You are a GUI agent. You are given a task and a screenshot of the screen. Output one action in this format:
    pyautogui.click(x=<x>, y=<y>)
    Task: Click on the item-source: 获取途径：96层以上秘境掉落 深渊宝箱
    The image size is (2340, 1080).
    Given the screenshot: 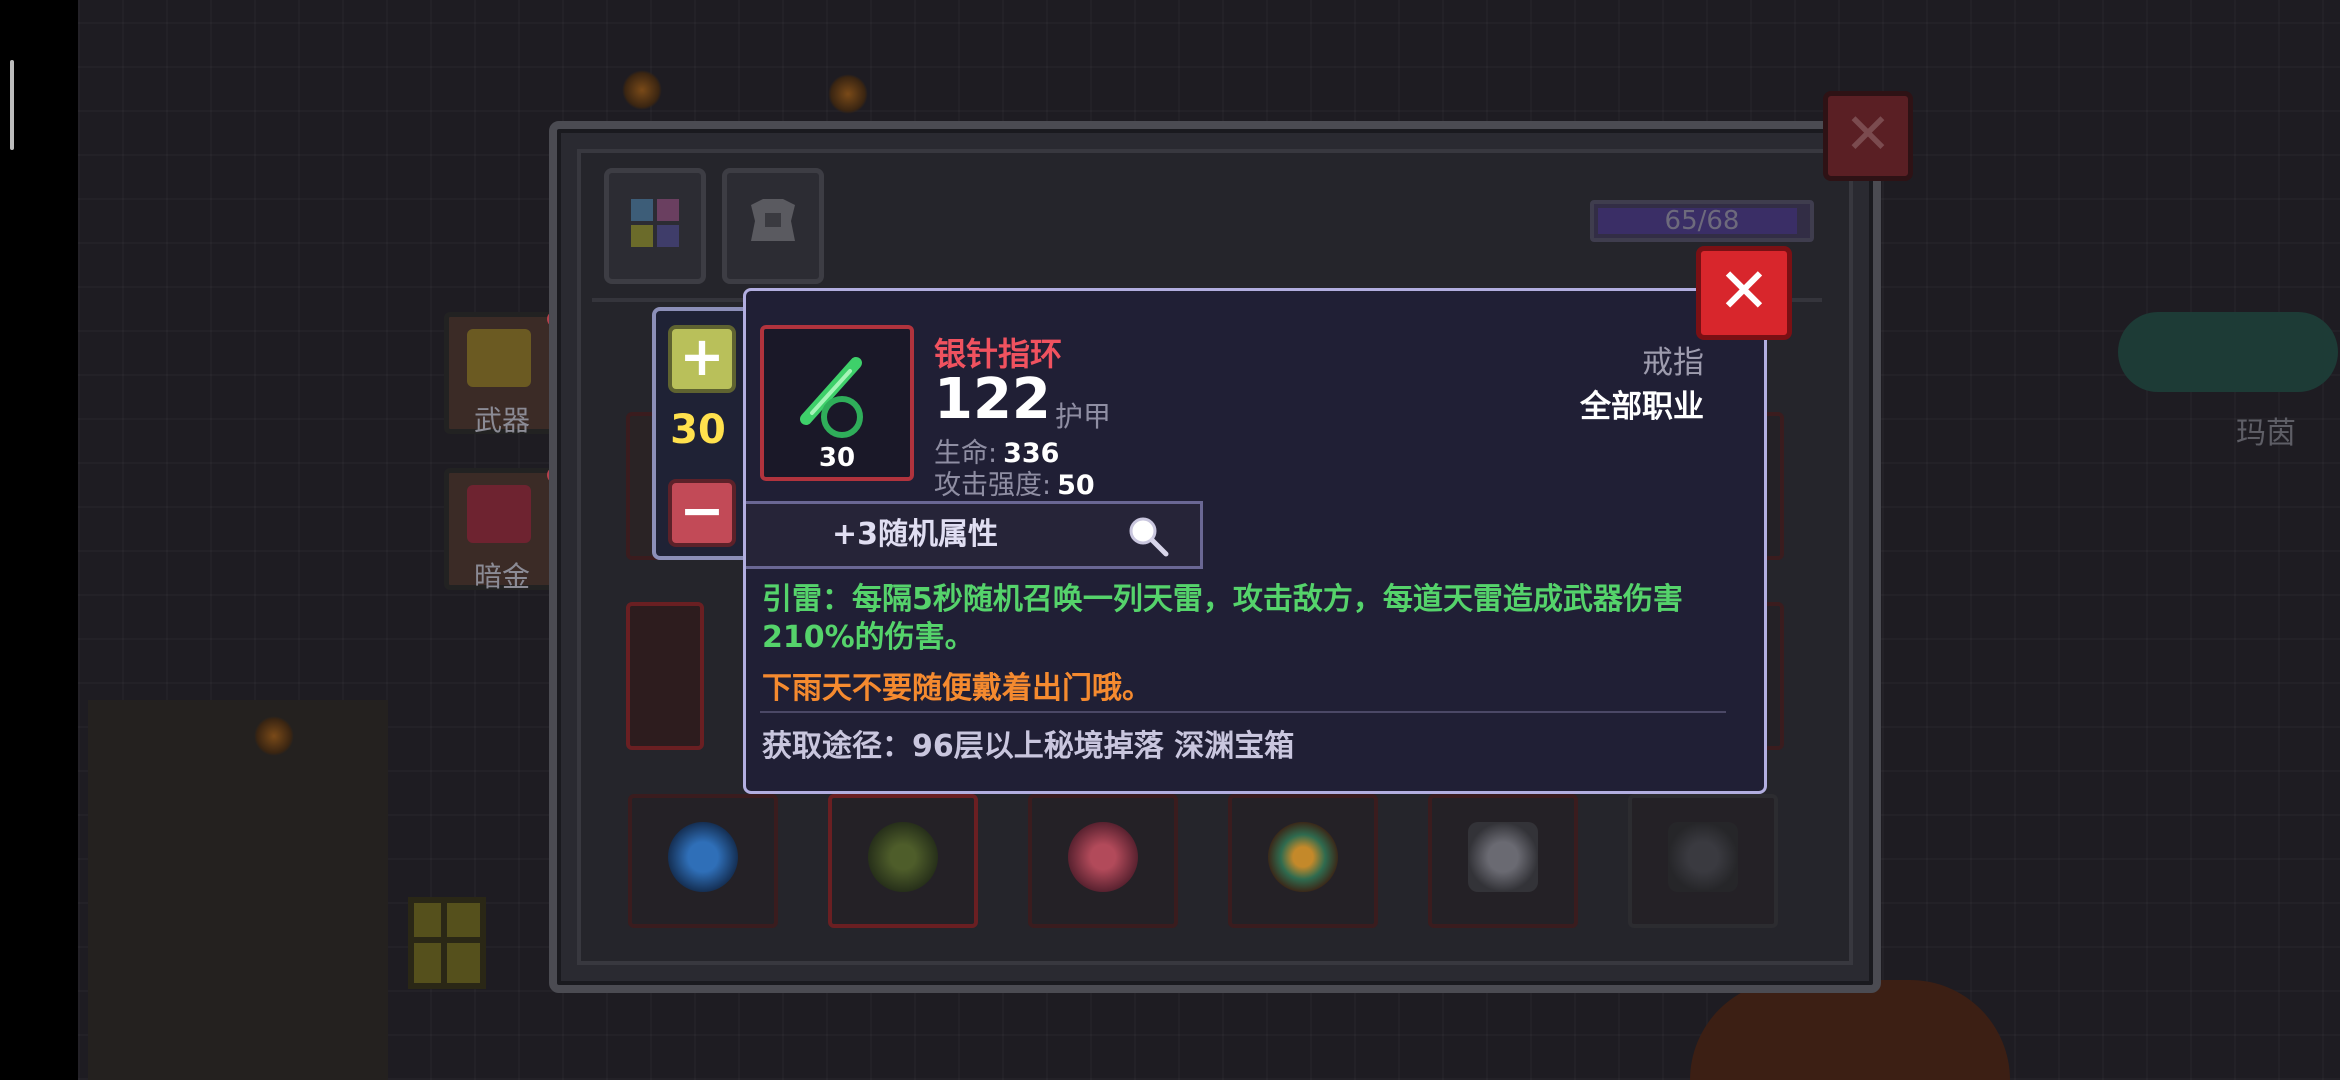 What is the action you would take?
    pyautogui.click(x=1028, y=746)
    